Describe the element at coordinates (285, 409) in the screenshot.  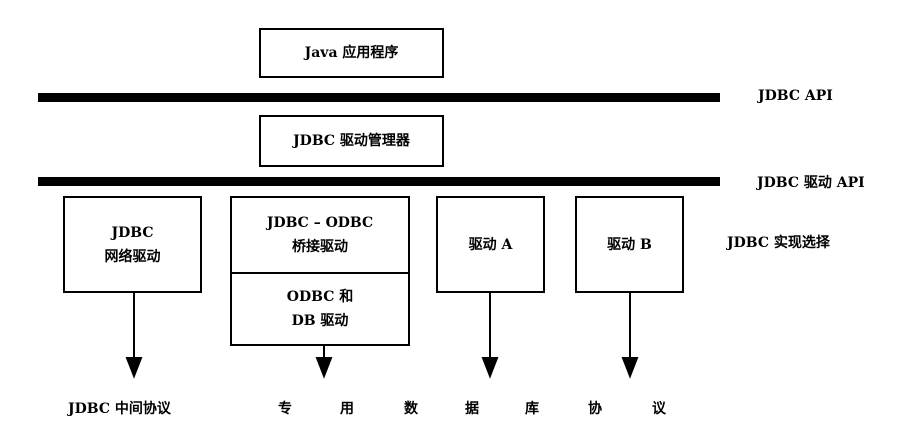
I see `proprietary-protocol-char-1: 专` at that location.